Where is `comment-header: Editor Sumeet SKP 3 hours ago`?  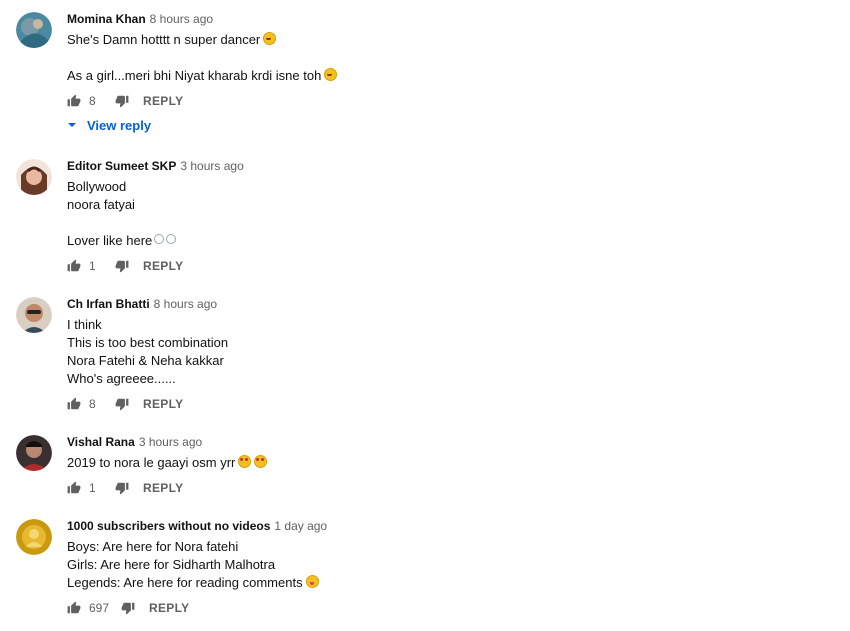 comment-header: Editor Sumeet SKP 3 hours ago is located at coordinates (437, 166).